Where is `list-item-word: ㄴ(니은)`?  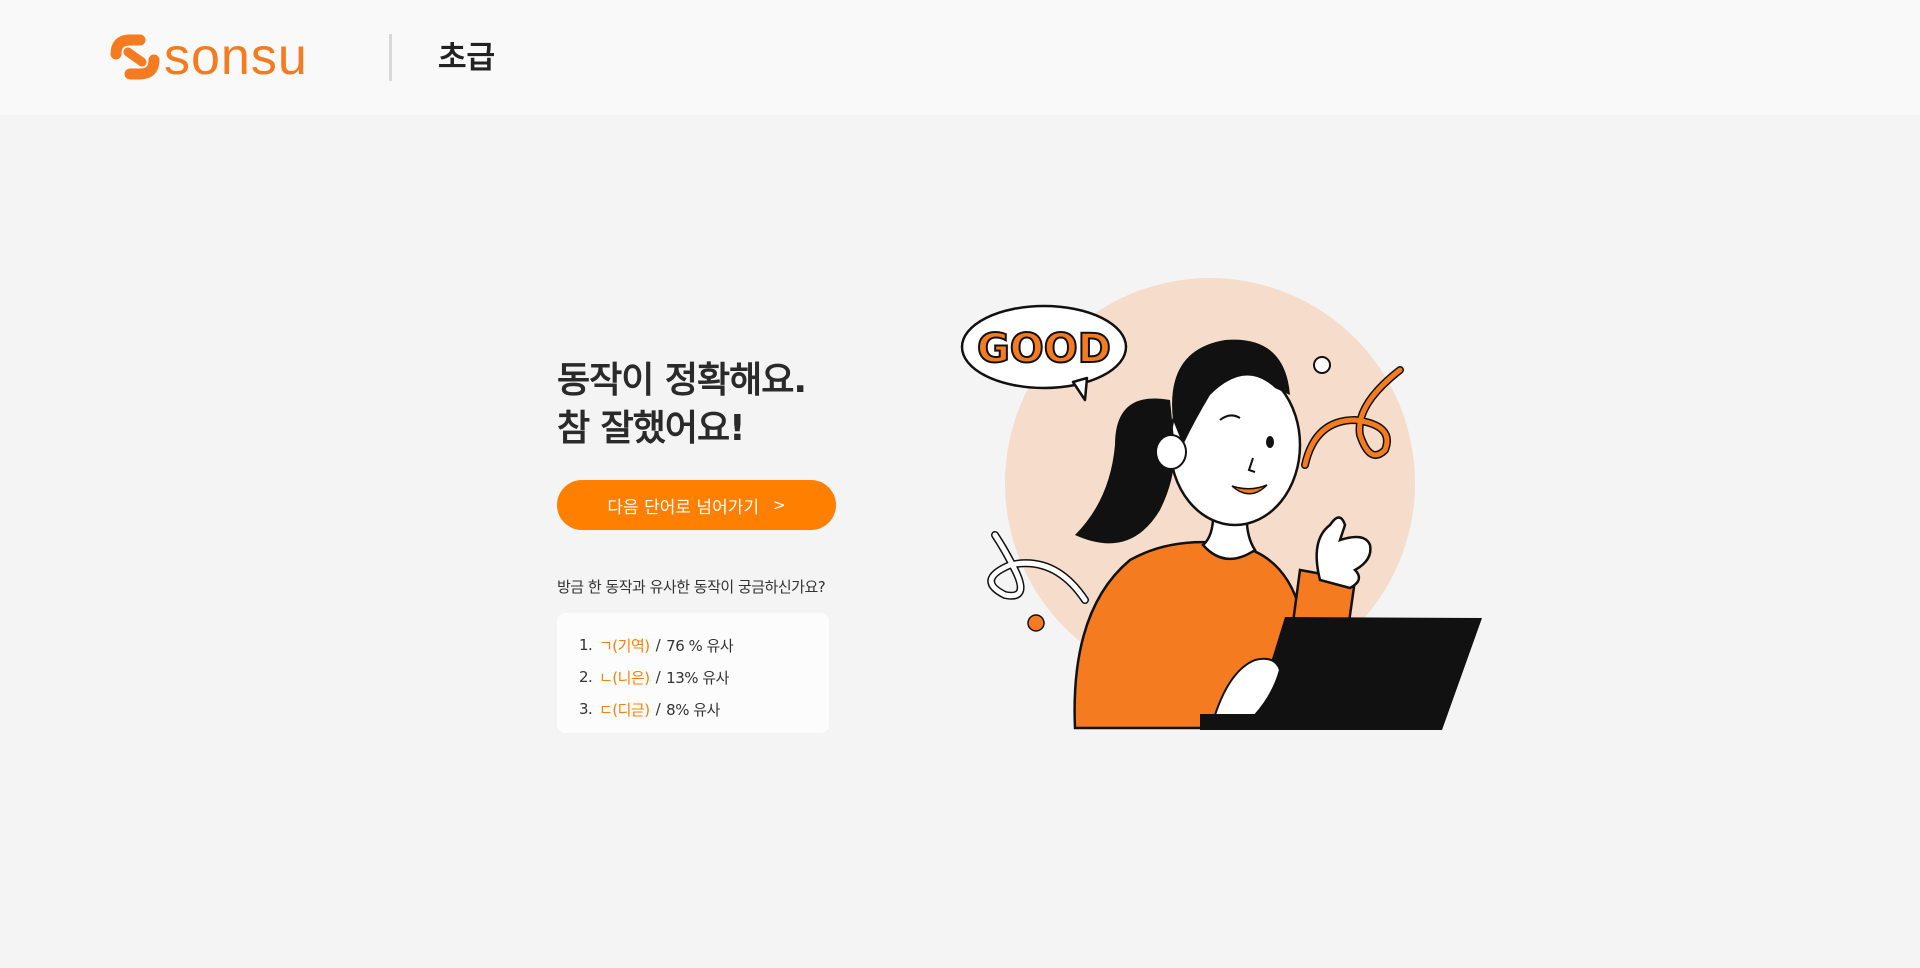
list-item-word: ㄴ(니은) is located at coordinates (624, 677).